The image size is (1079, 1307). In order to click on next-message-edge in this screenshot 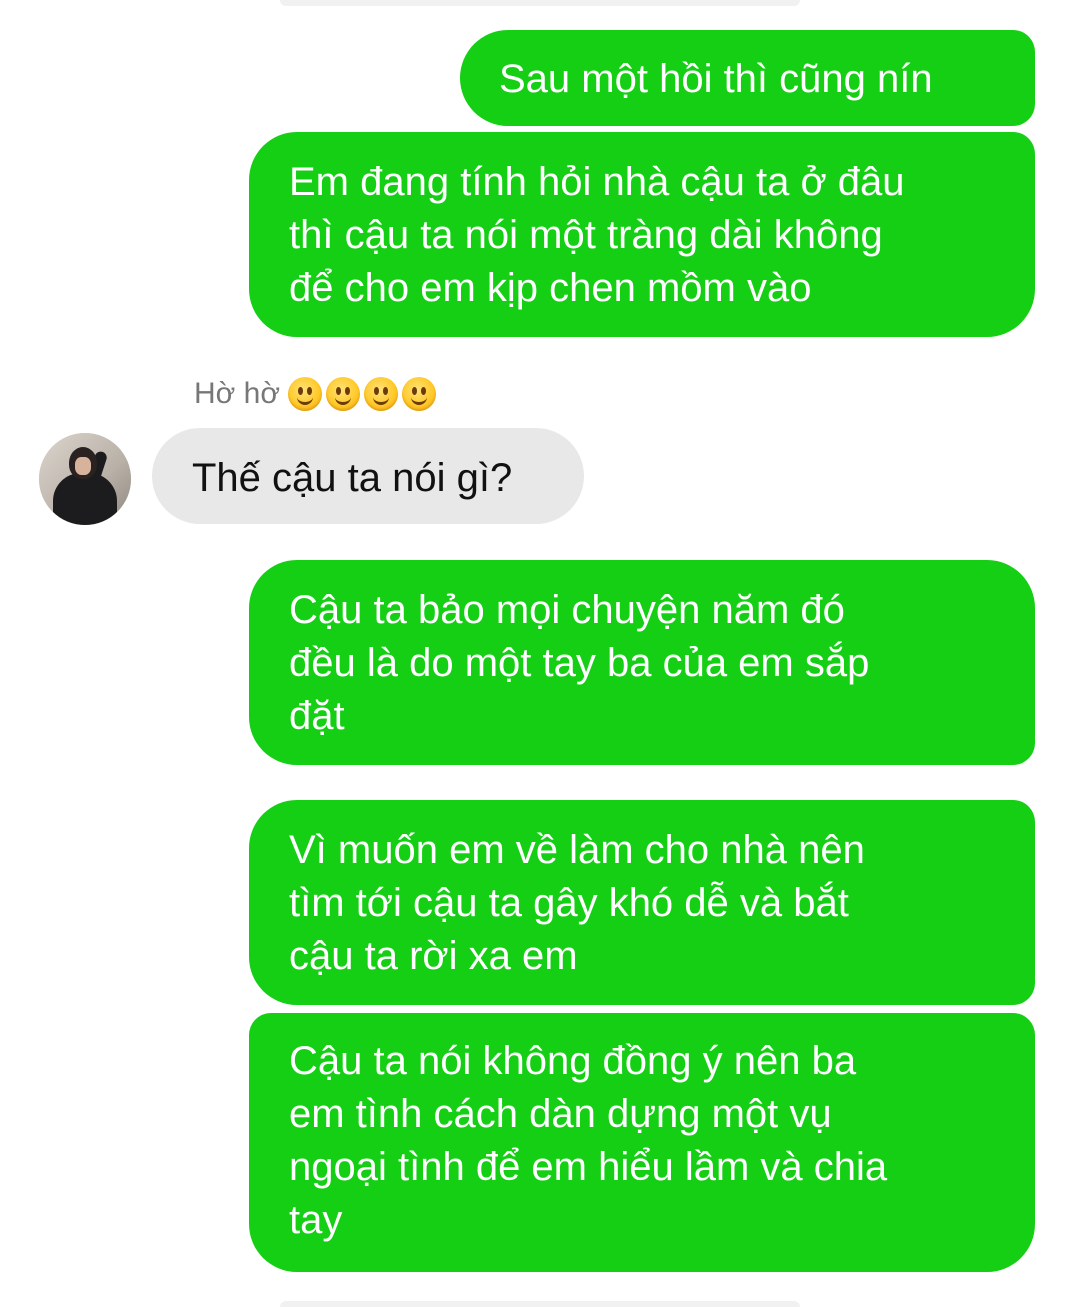, I will do `click(540, 1304)`.